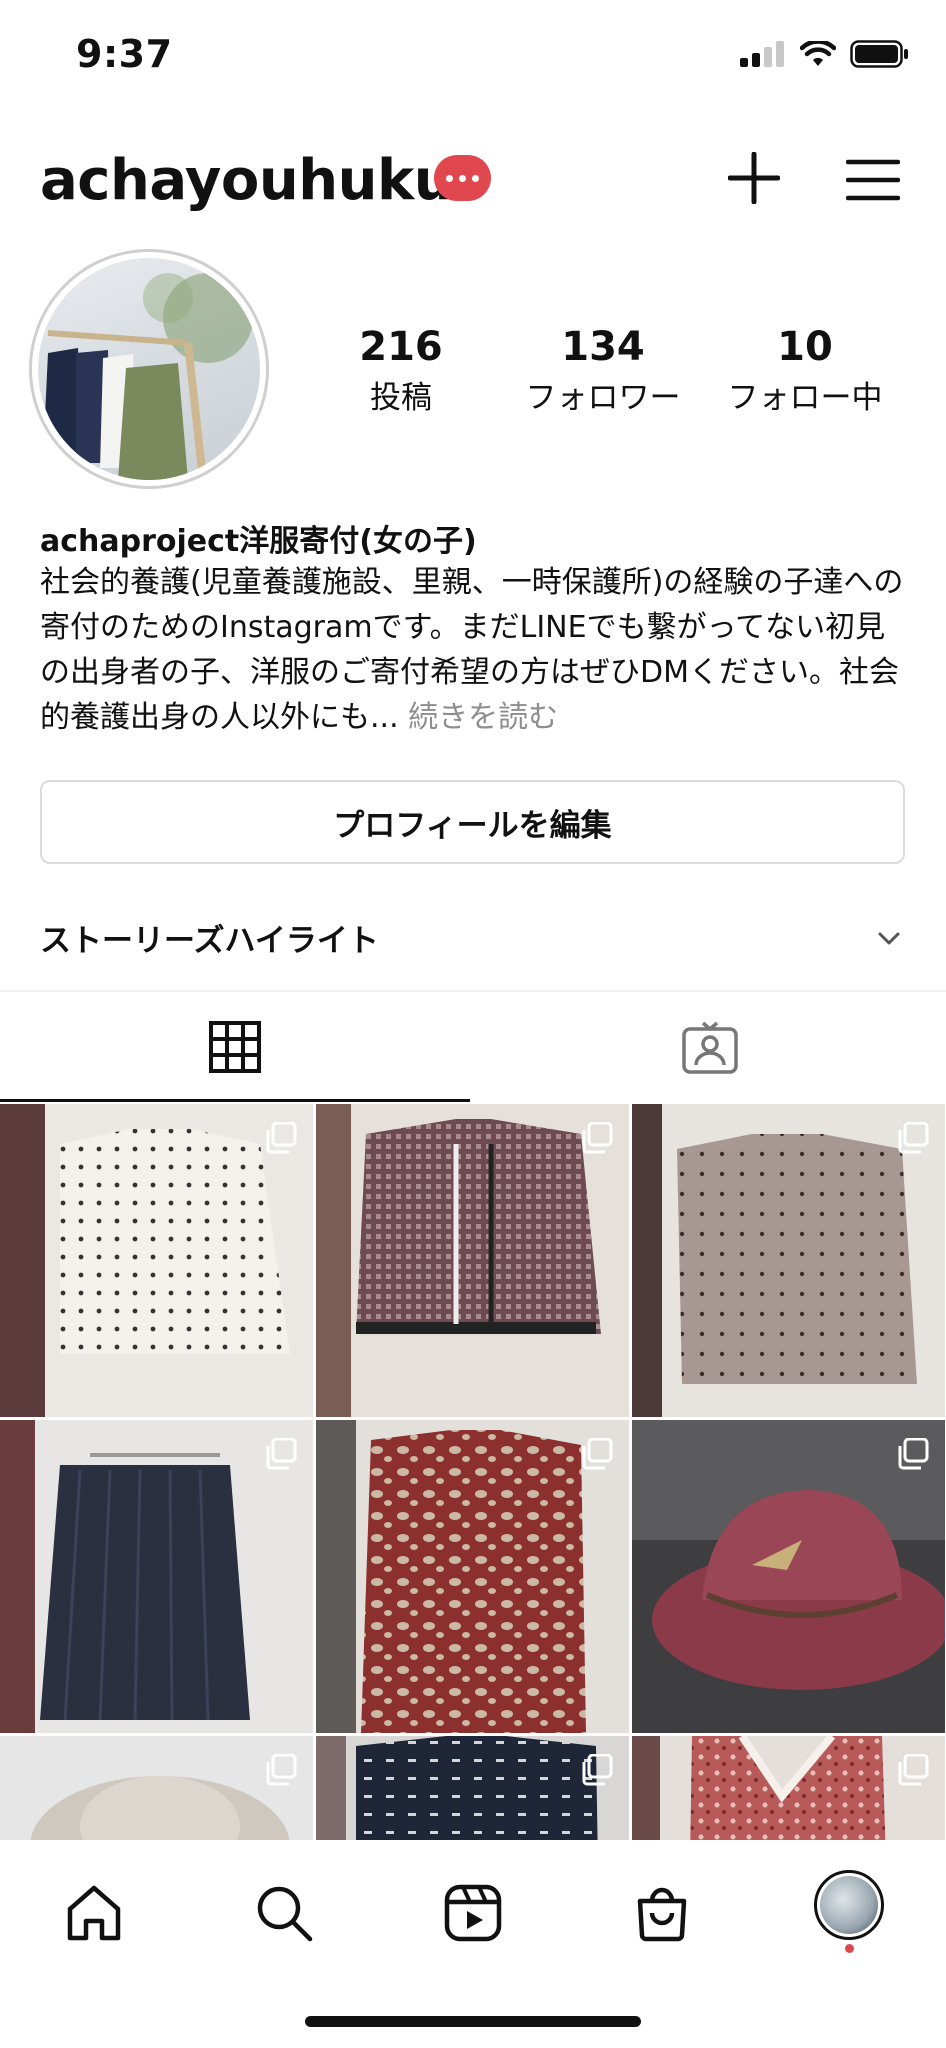  I want to click on nav-shop, so click(662, 1913).